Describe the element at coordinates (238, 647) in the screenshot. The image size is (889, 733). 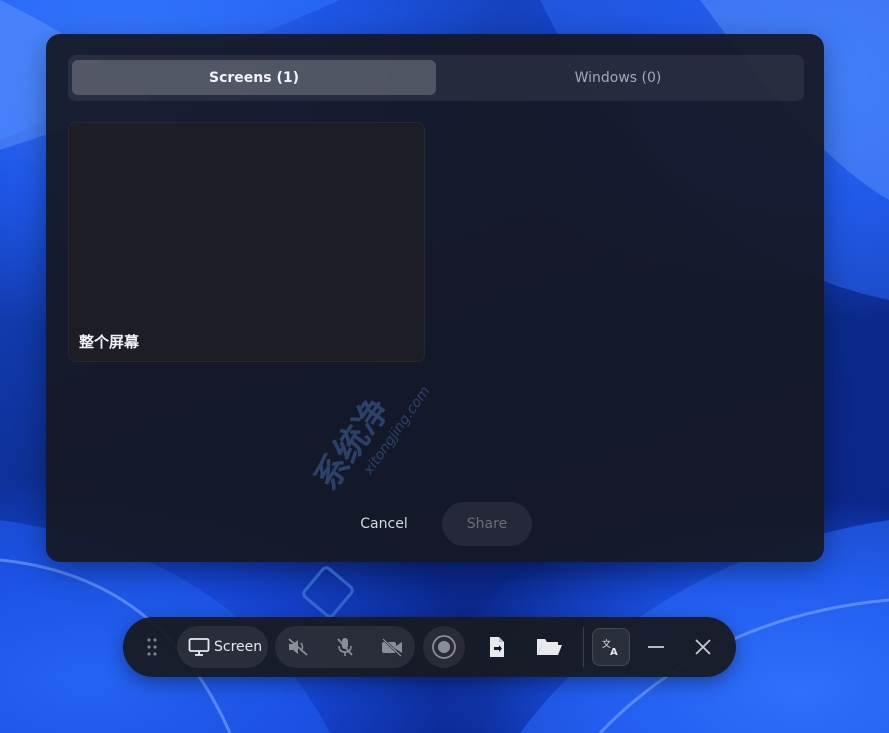
I see `screen-label: Screen` at that location.